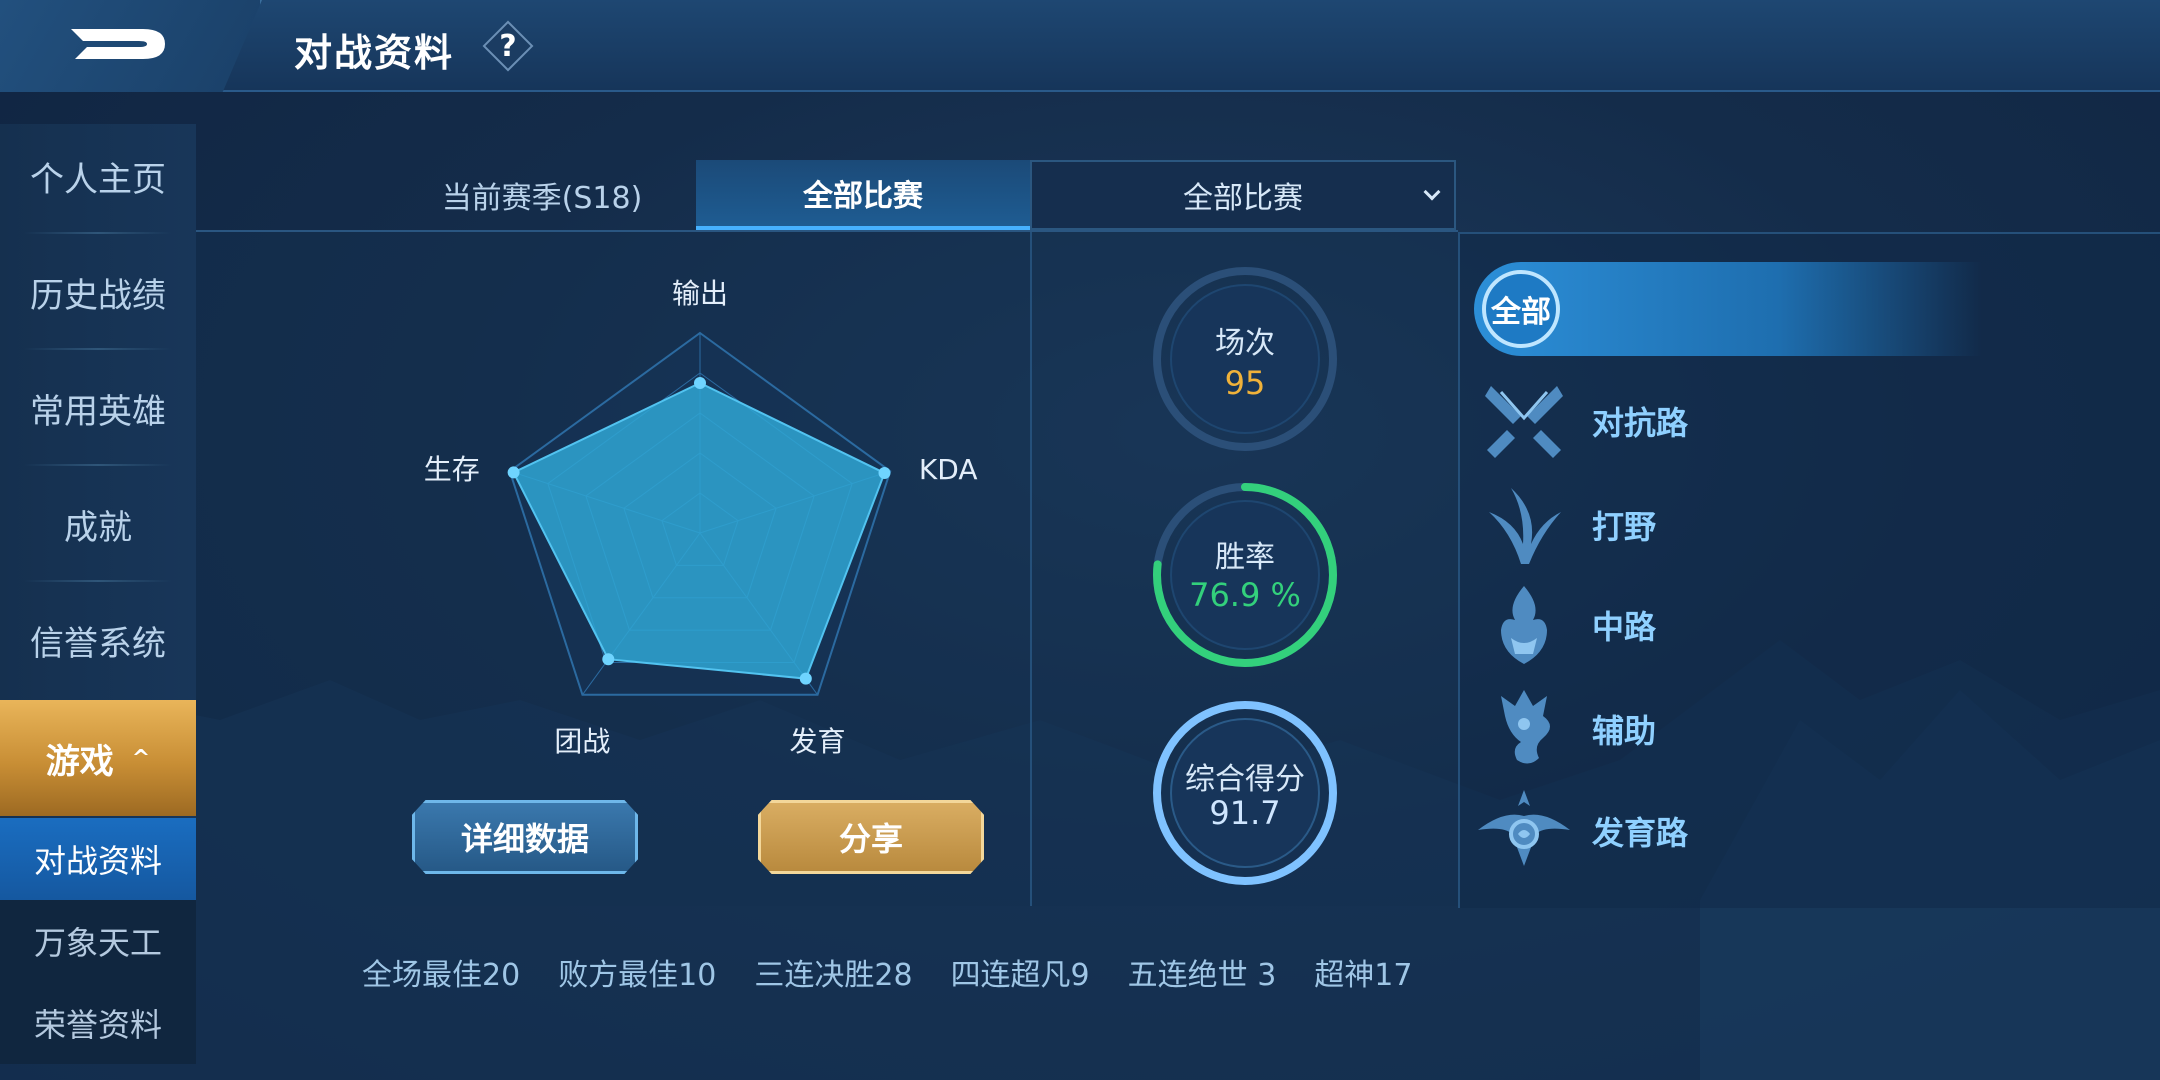  What do you see at coordinates (1245, 779) in the screenshot?
I see `score-label: 综合得分` at bounding box center [1245, 779].